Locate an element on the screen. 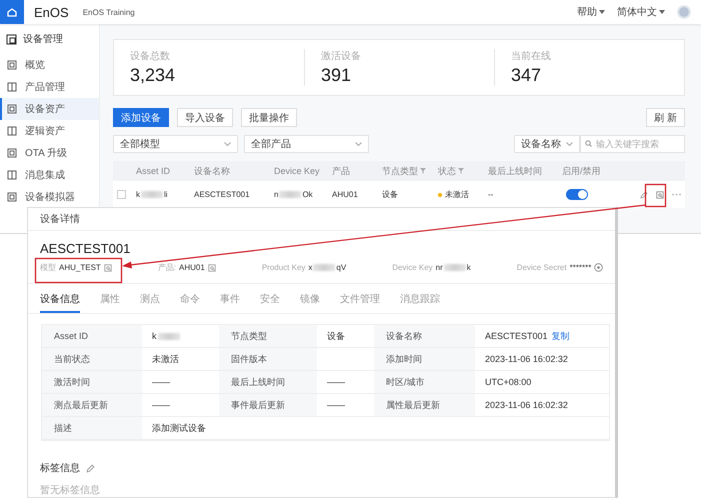 The image size is (701, 500). sidebar-item: 概览 is located at coordinates (49, 65).